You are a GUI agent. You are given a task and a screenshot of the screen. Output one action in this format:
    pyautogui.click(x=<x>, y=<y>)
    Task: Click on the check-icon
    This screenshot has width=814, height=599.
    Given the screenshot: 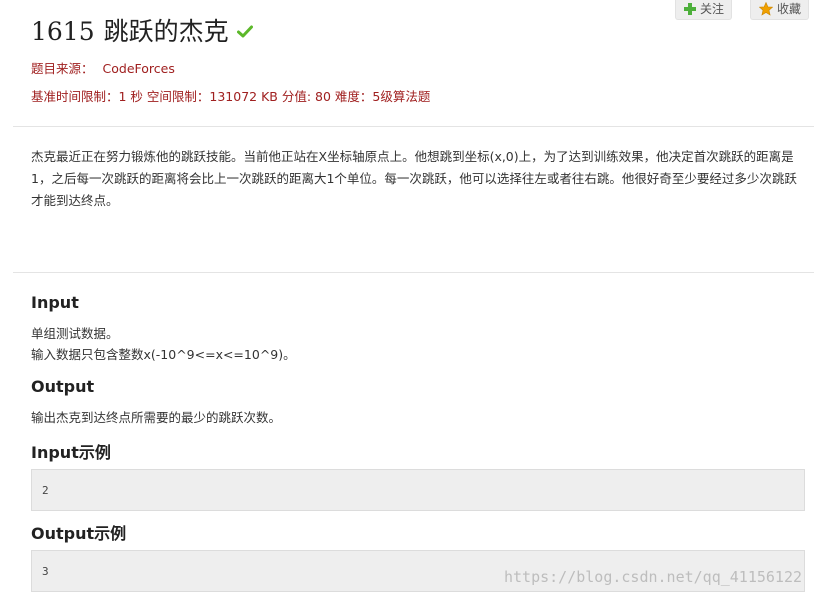 What is the action you would take?
    pyautogui.click(x=244, y=31)
    